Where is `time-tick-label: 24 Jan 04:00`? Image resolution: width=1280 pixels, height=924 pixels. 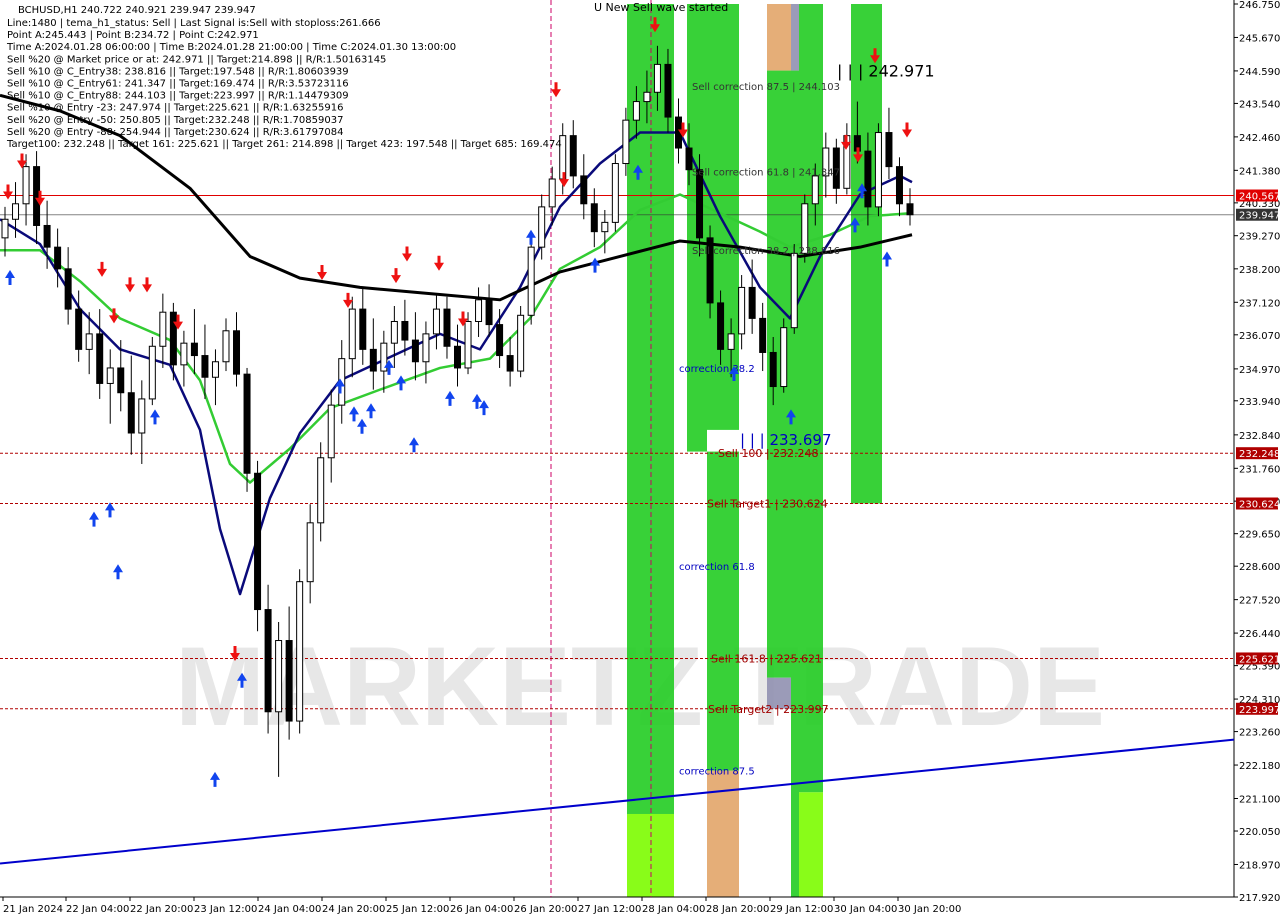 time-tick-label: 24 Jan 04:00 is located at coordinates (289, 909).